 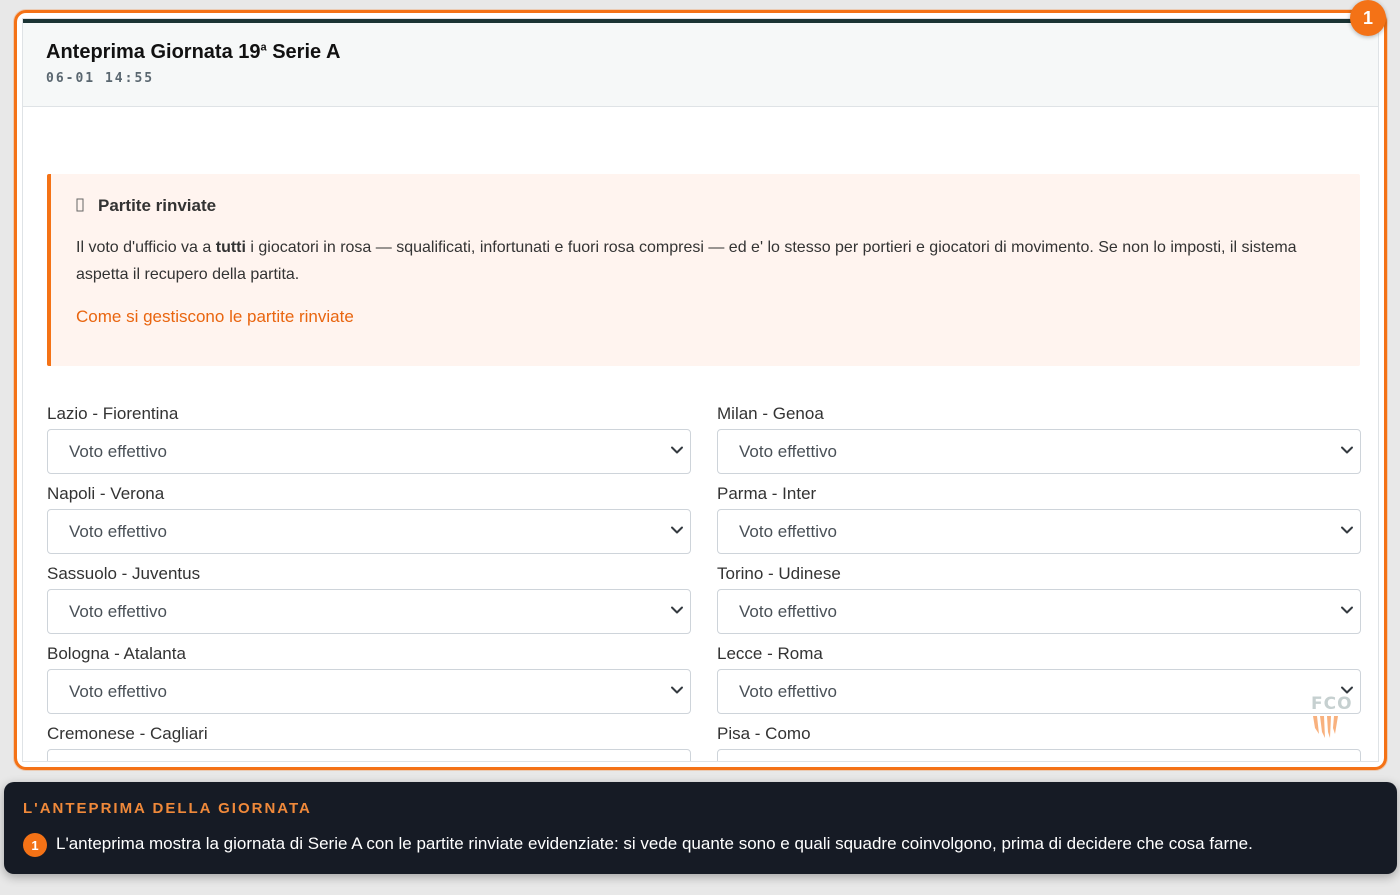 I want to click on match-label: Cremonese - Cagliari, so click(x=127, y=733).